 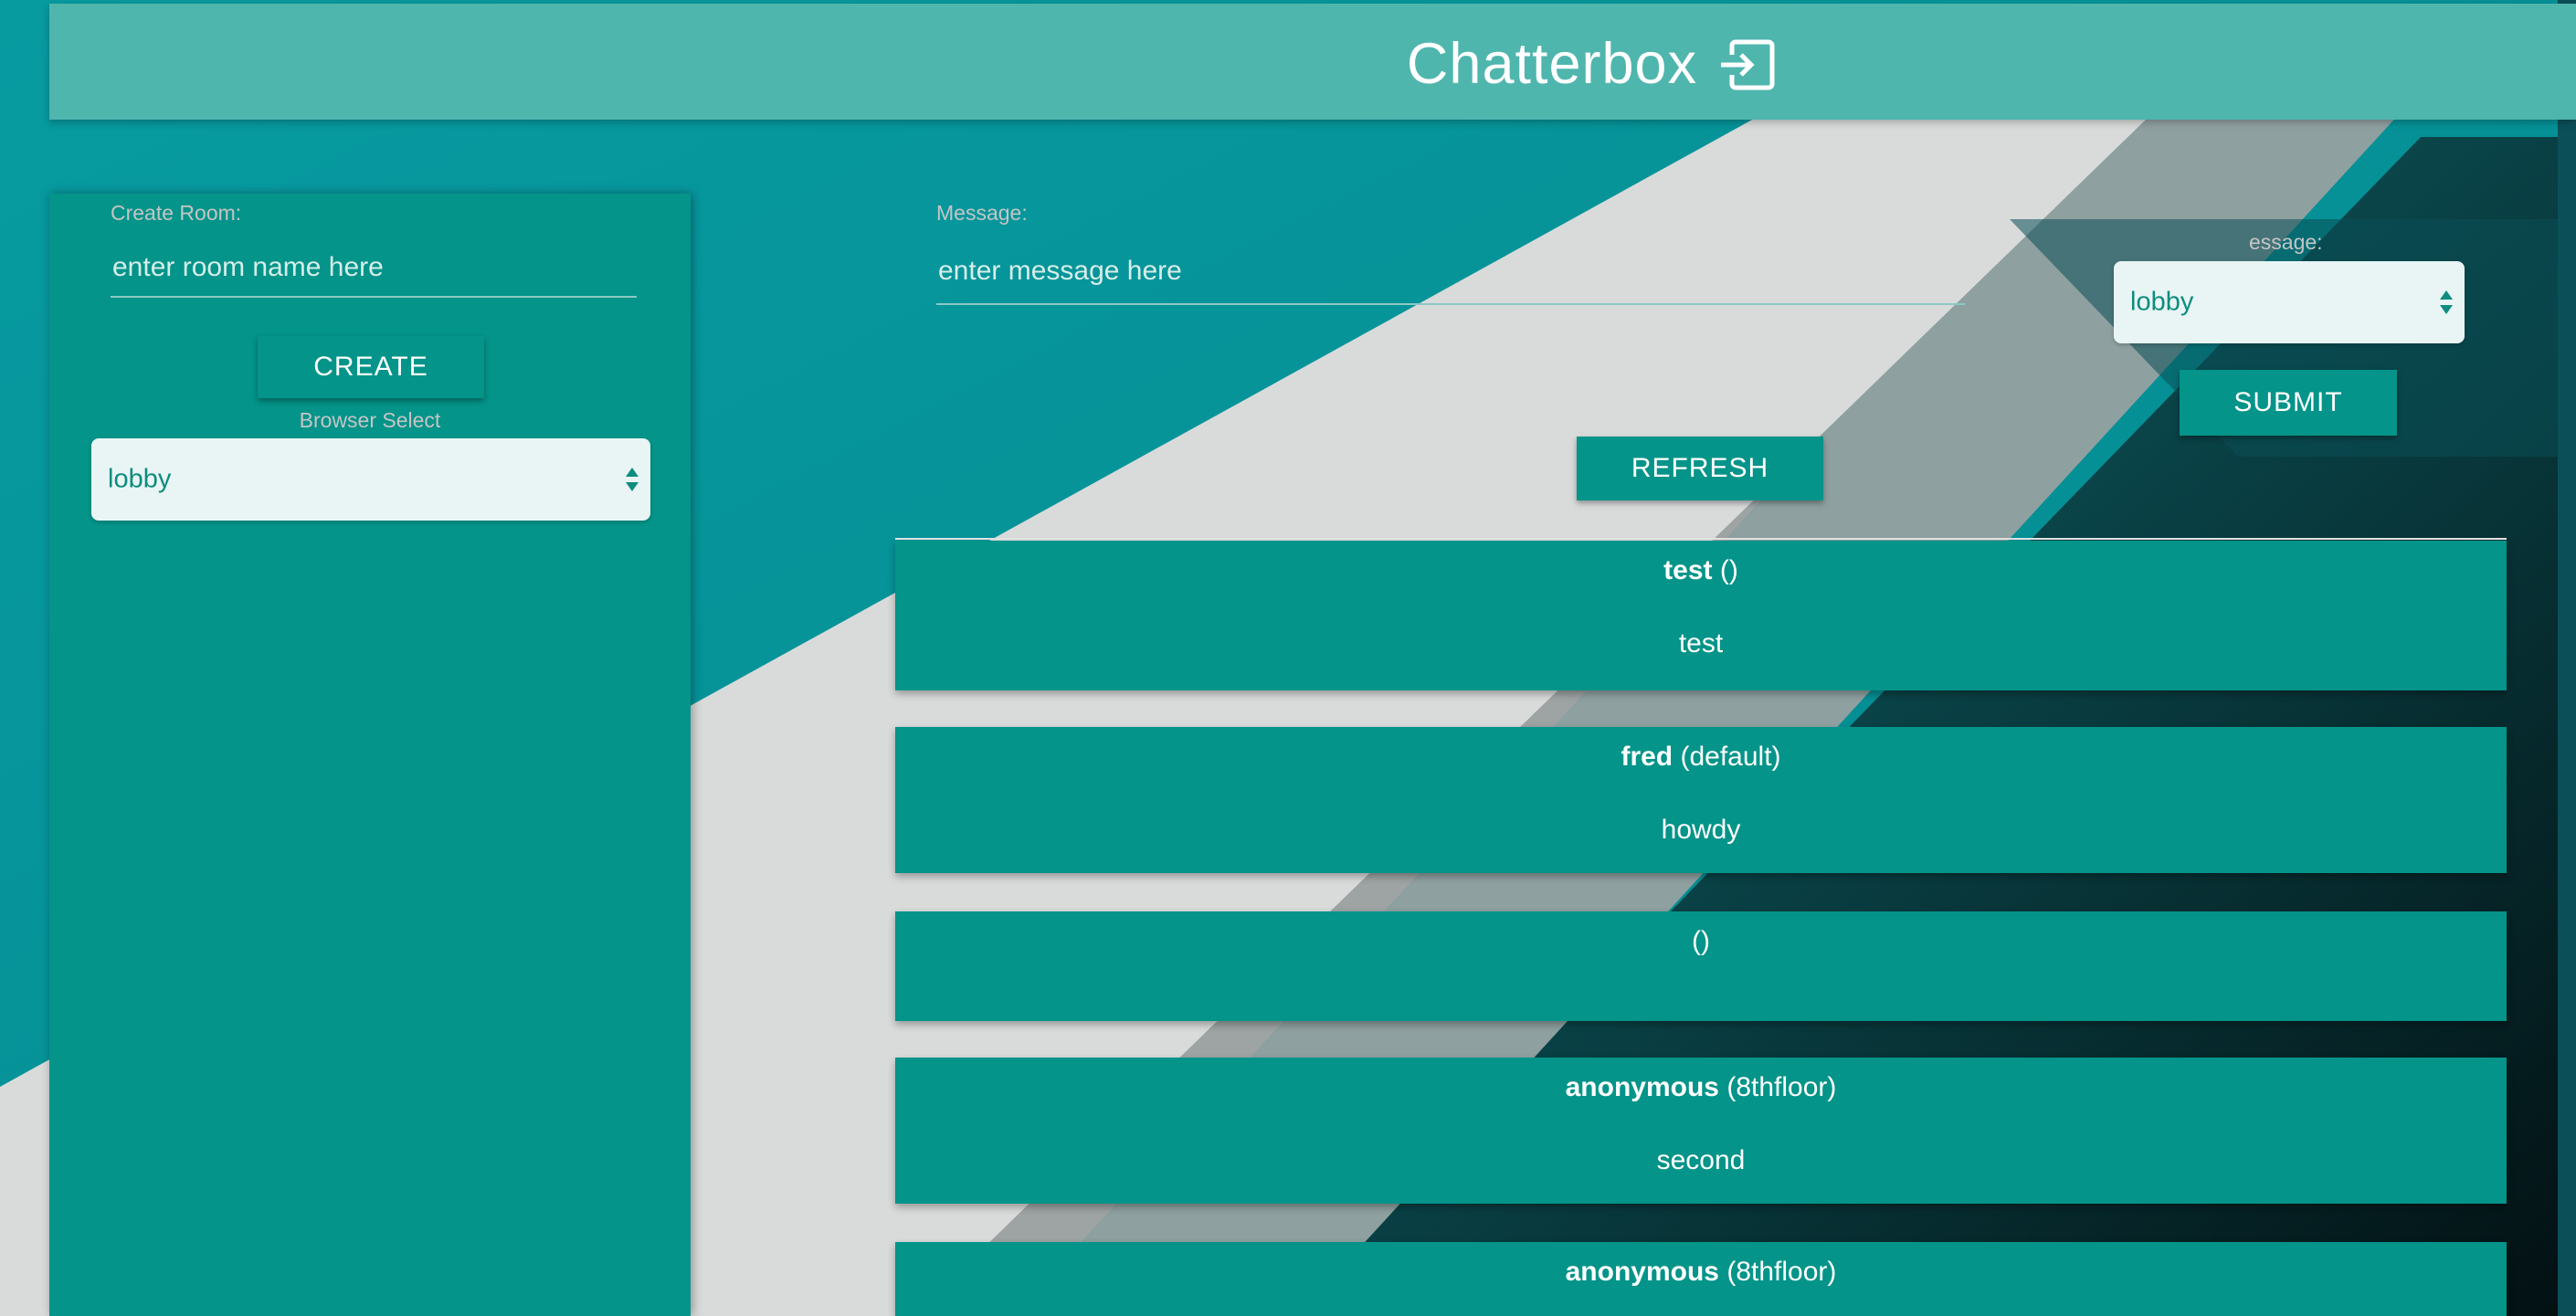 What do you see at coordinates (1748, 64) in the screenshot?
I see `logout-icon` at bounding box center [1748, 64].